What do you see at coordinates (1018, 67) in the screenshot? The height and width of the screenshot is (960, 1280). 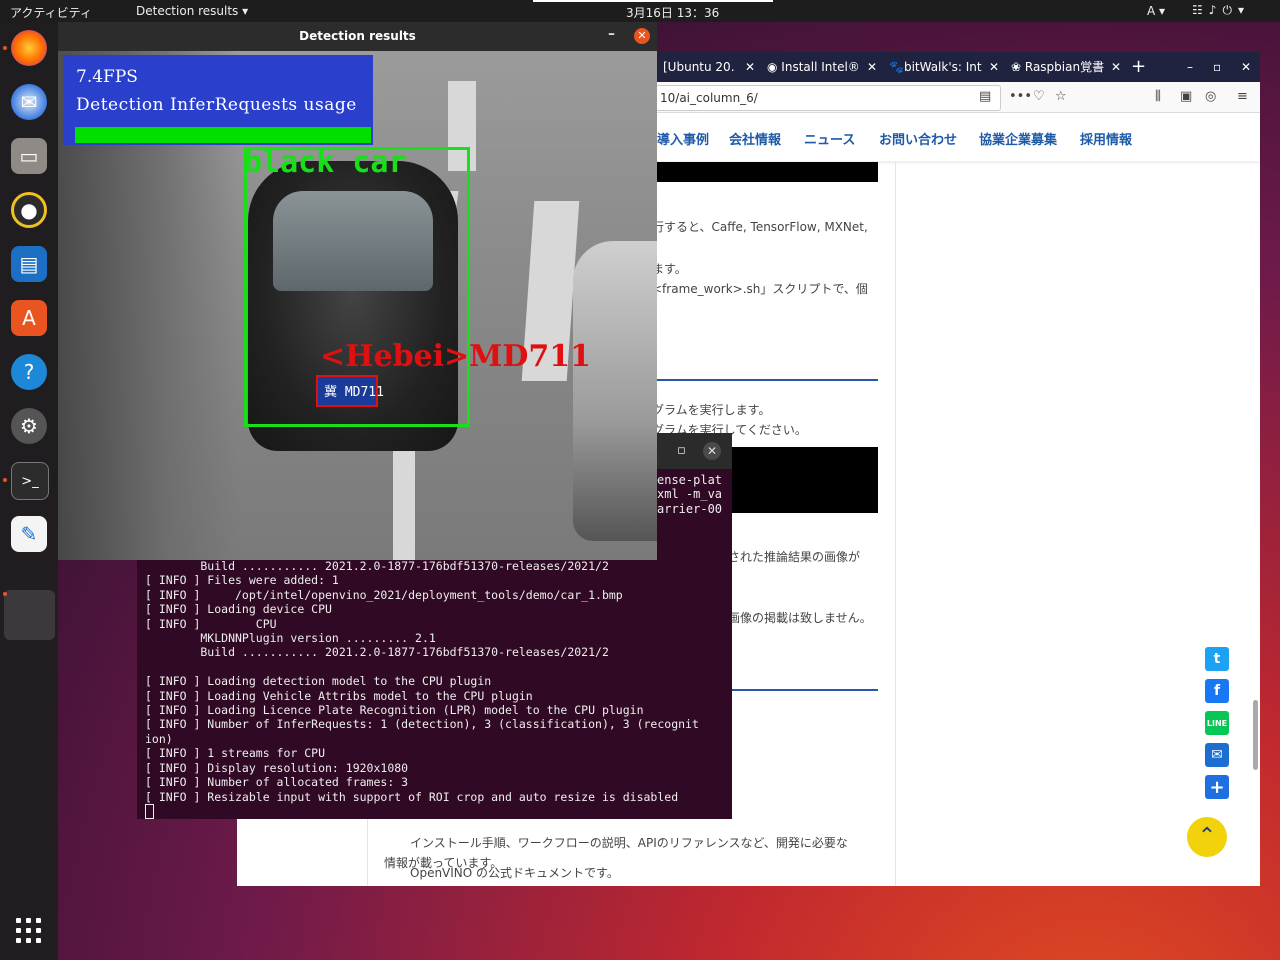 I see `raspberry-icon: ❀` at bounding box center [1018, 67].